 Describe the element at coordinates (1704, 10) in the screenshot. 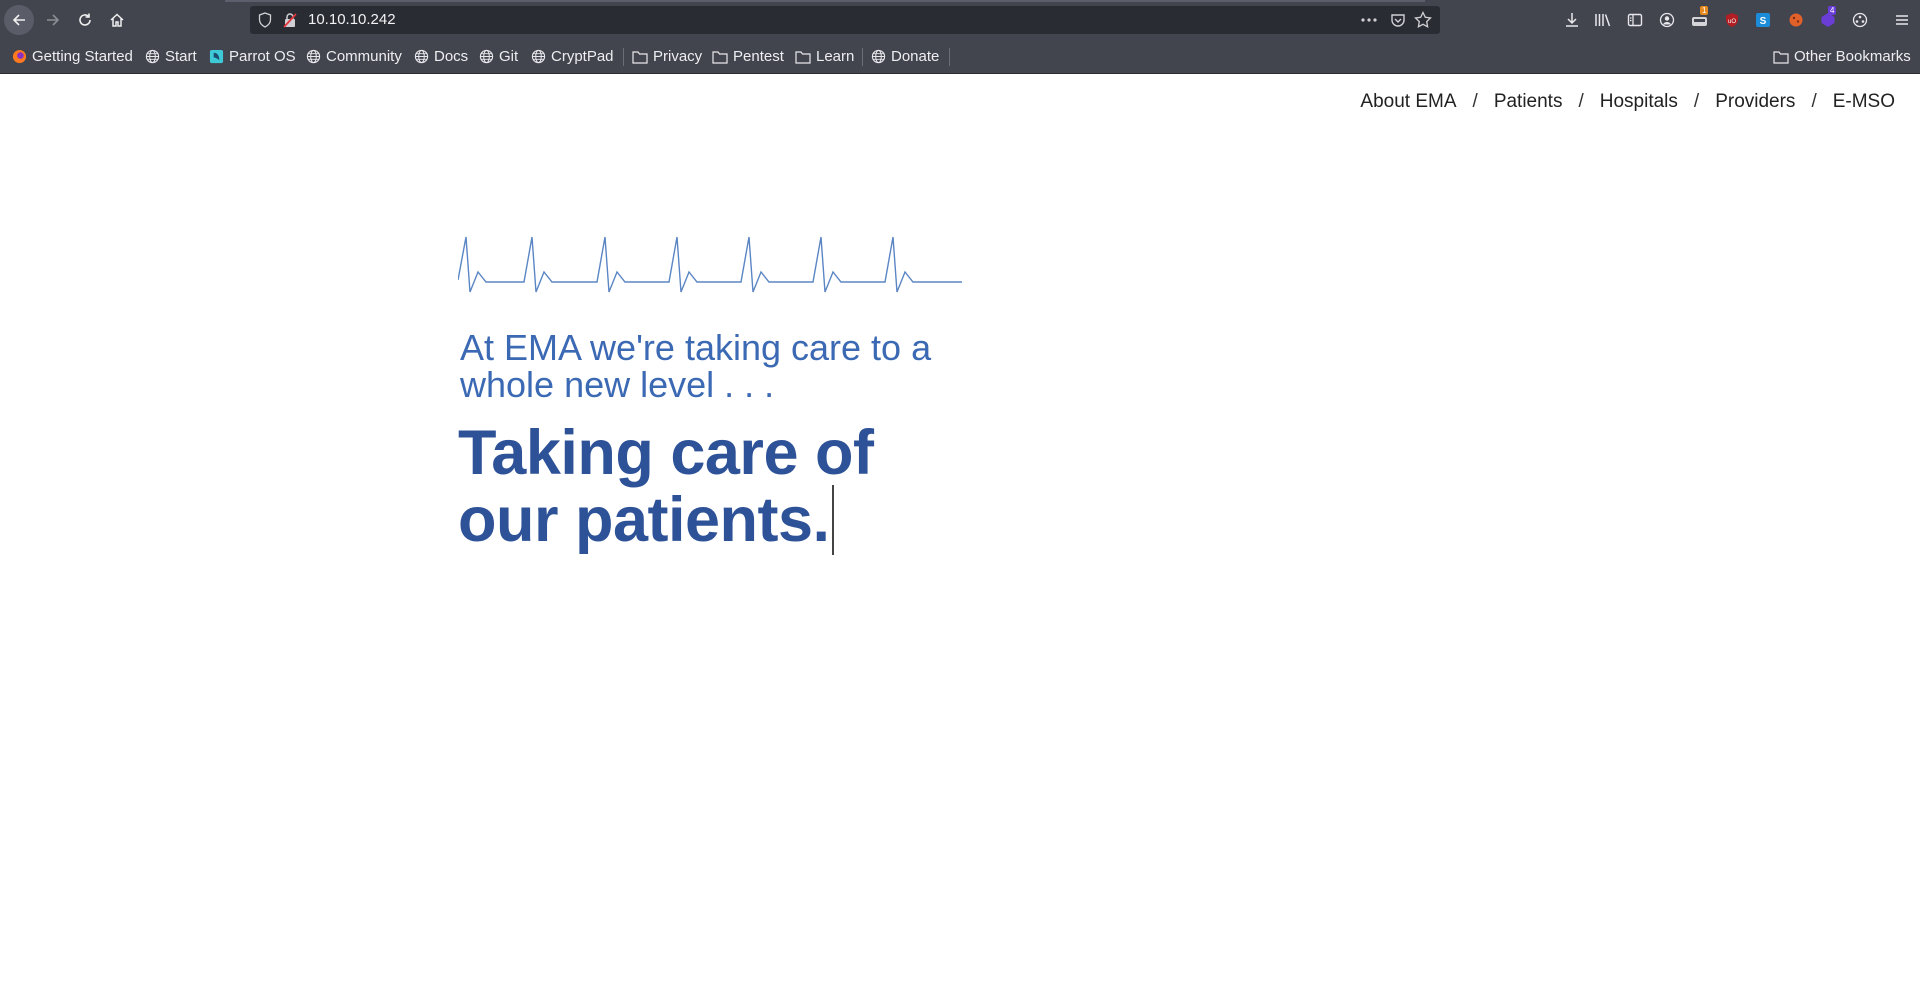

I see `extension-badge: 1` at that location.